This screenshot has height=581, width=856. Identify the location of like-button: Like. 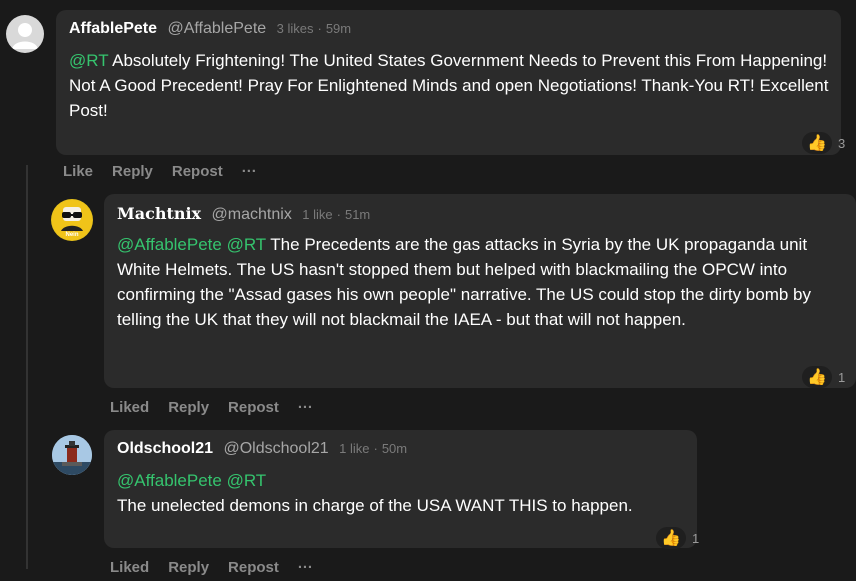
(78, 171).